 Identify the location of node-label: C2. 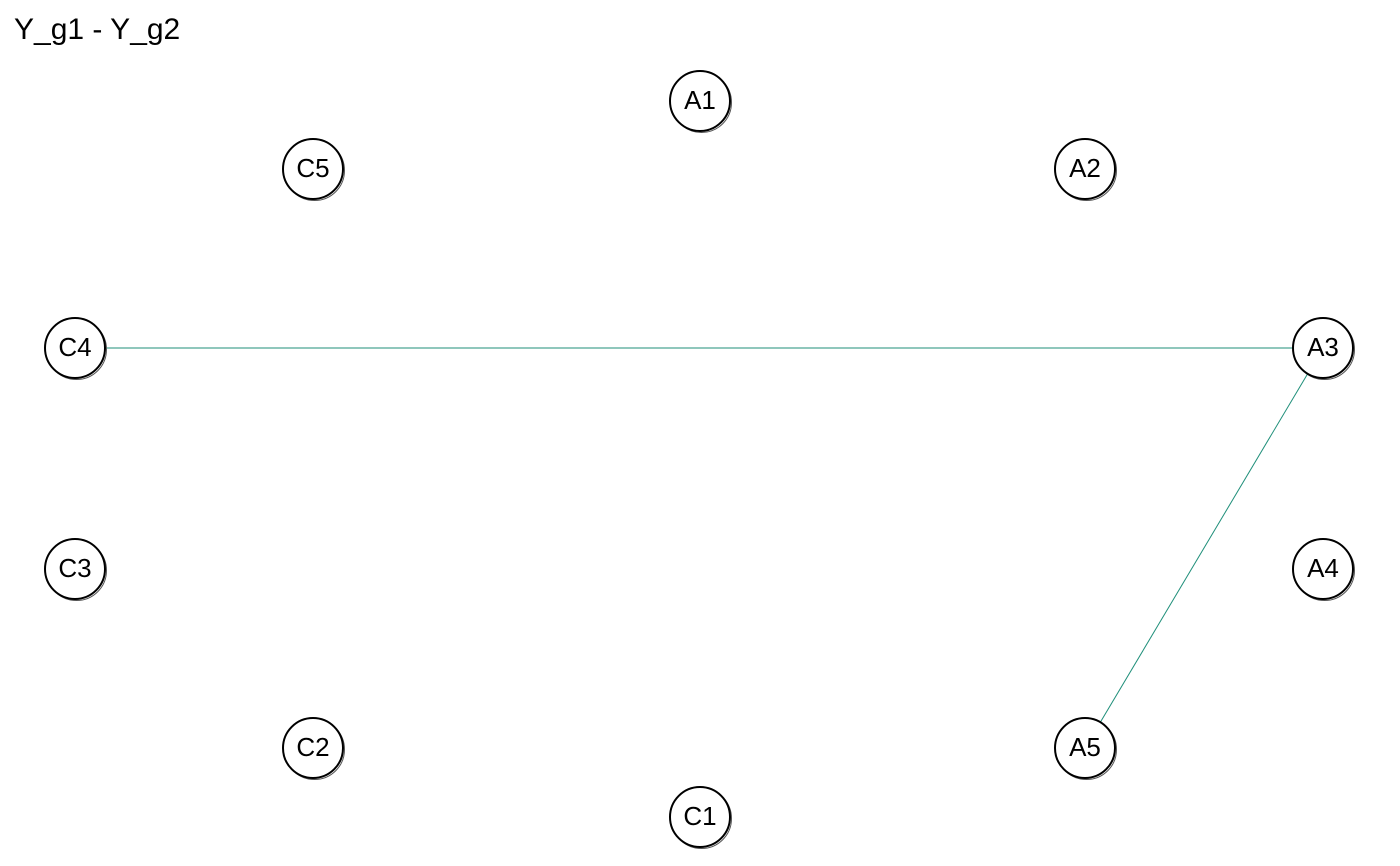
(312, 747).